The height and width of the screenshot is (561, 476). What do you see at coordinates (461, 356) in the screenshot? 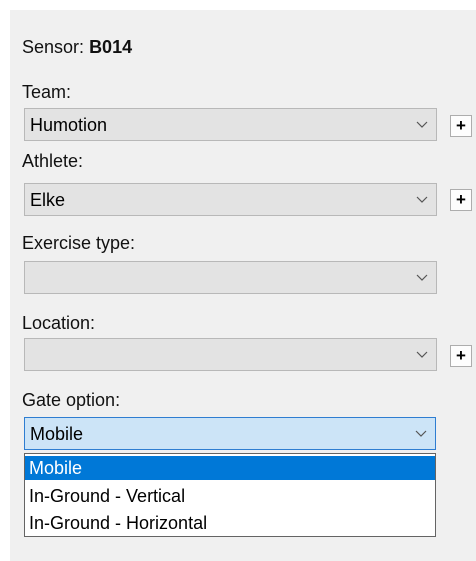
I see `add-location-button: +` at bounding box center [461, 356].